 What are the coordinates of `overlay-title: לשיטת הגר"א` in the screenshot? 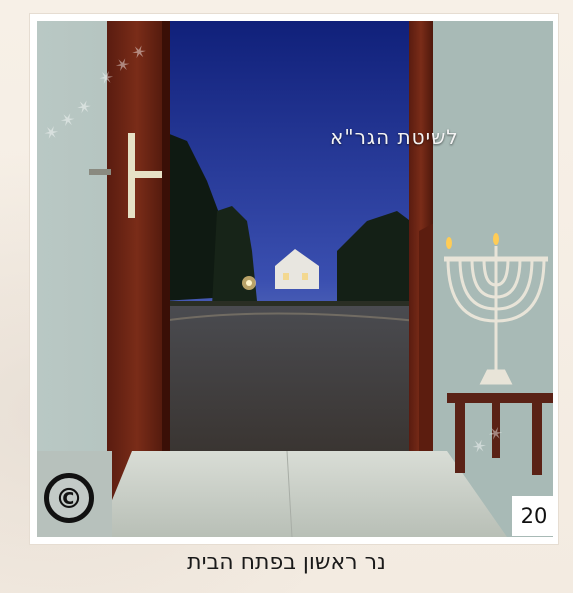 It's located at (394, 137).